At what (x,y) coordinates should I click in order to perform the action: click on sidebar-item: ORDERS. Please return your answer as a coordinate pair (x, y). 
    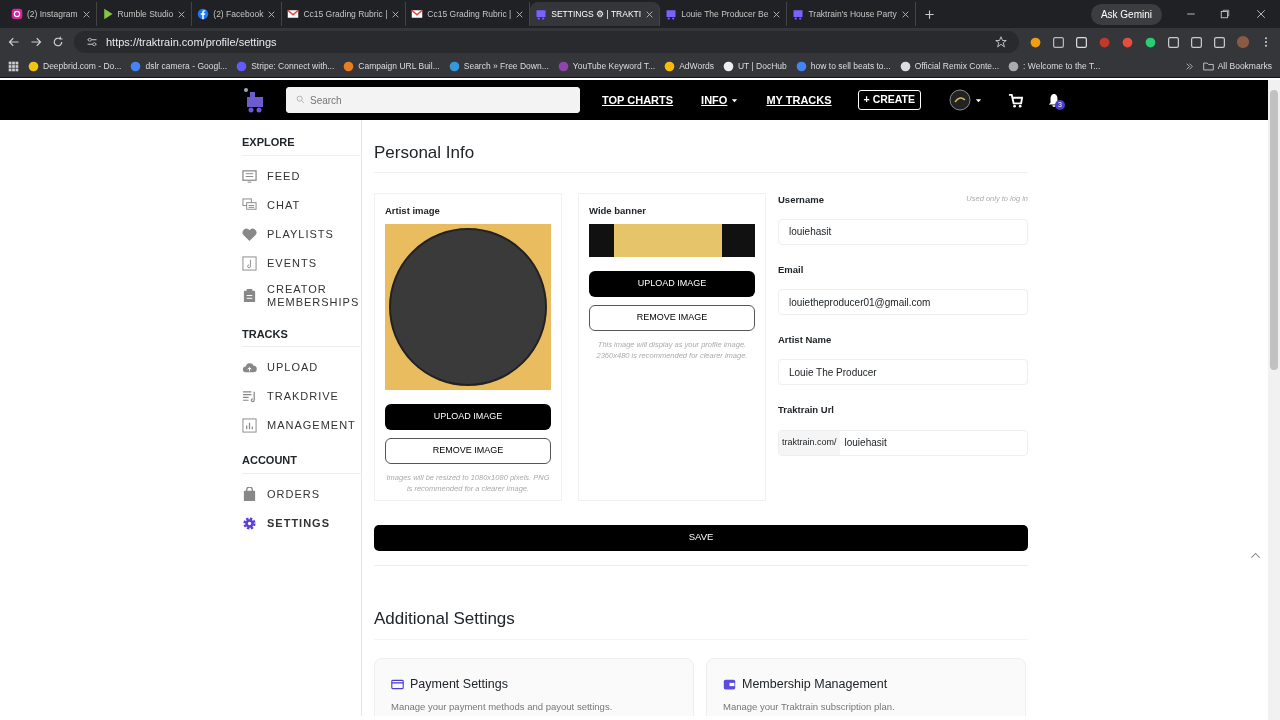
    Looking at the image, I should click on (301, 494).